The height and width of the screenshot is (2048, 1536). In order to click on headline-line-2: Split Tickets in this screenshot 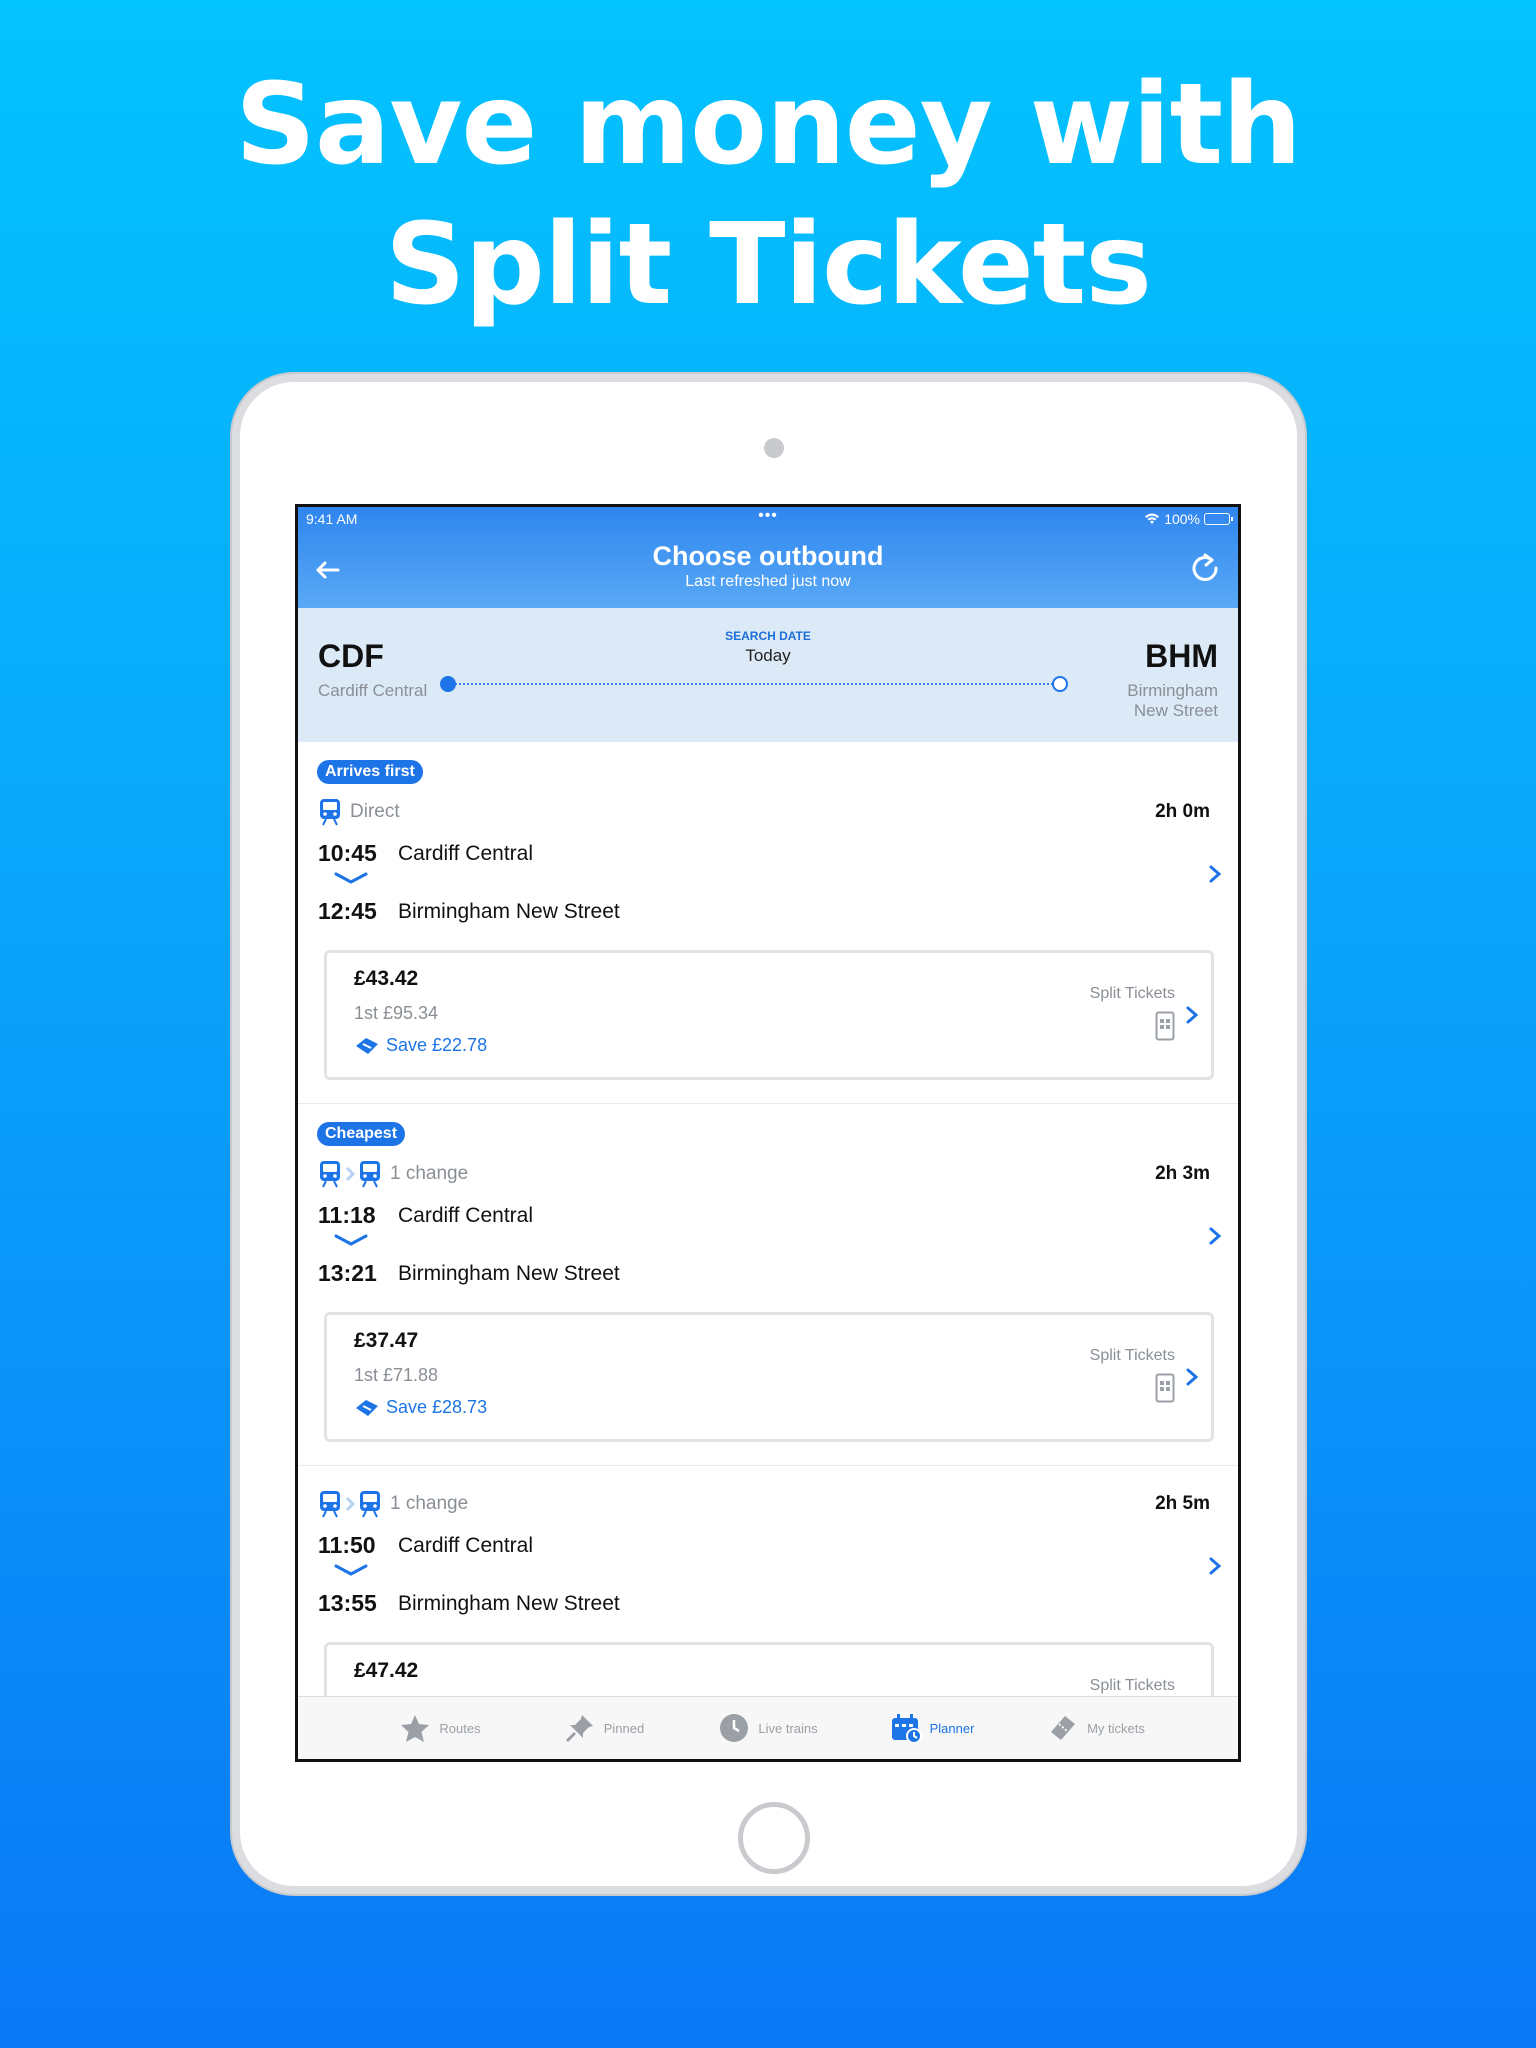, I will do `click(768, 265)`.